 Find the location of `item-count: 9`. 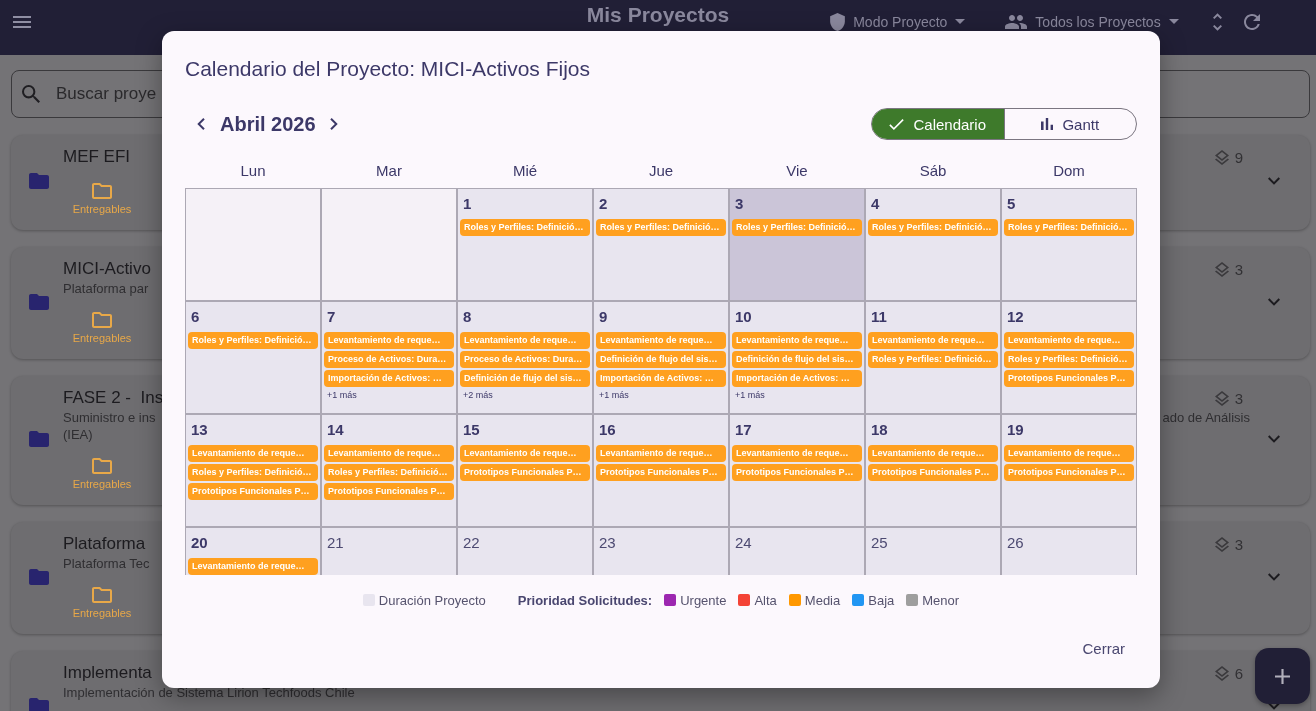

item-count: 9 is located at coordinates (1238, 157).